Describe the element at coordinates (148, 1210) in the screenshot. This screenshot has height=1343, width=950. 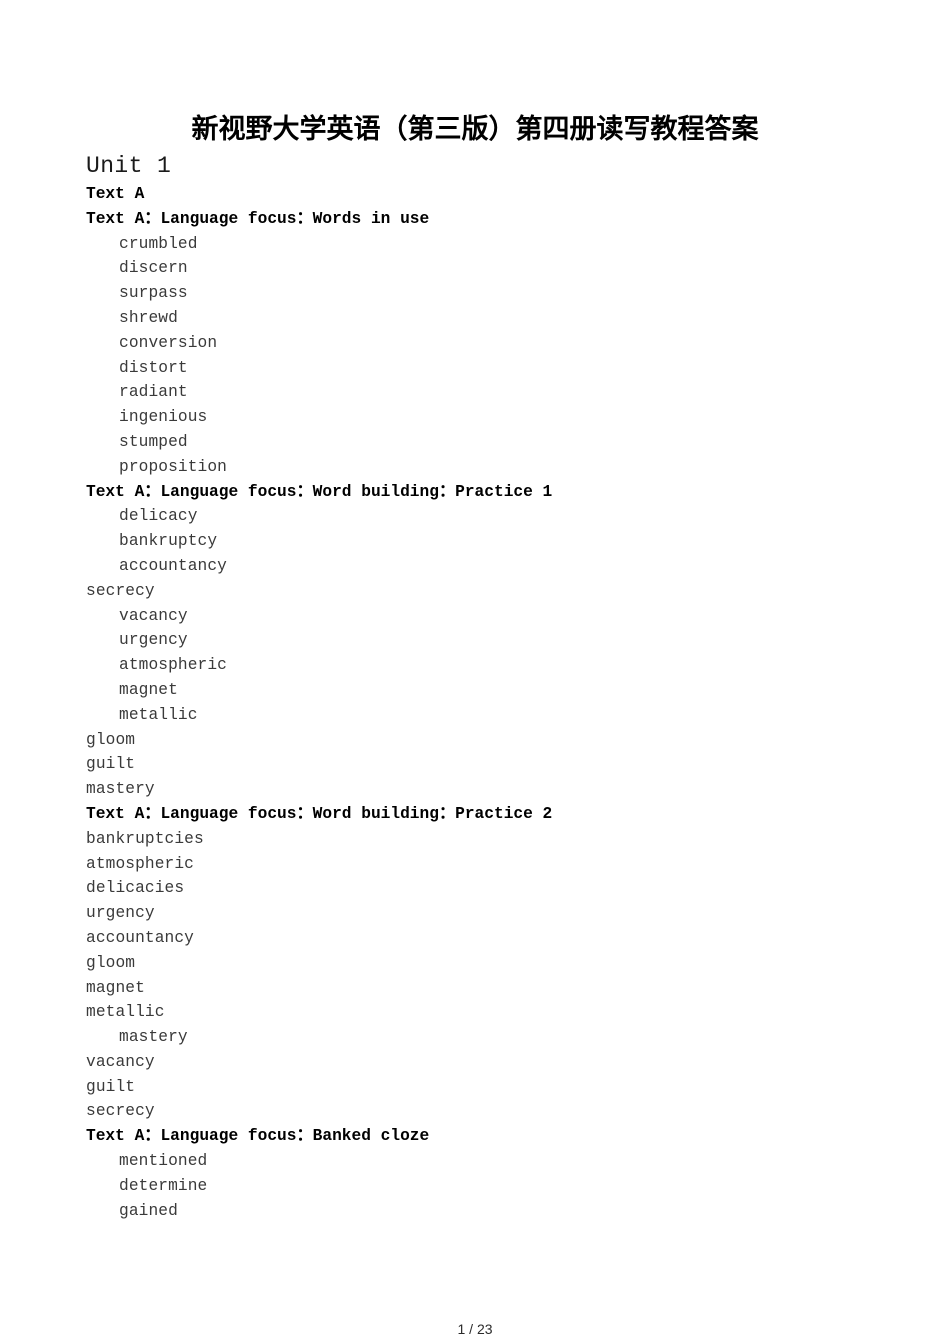
I see `answer-word: gained` at that location.